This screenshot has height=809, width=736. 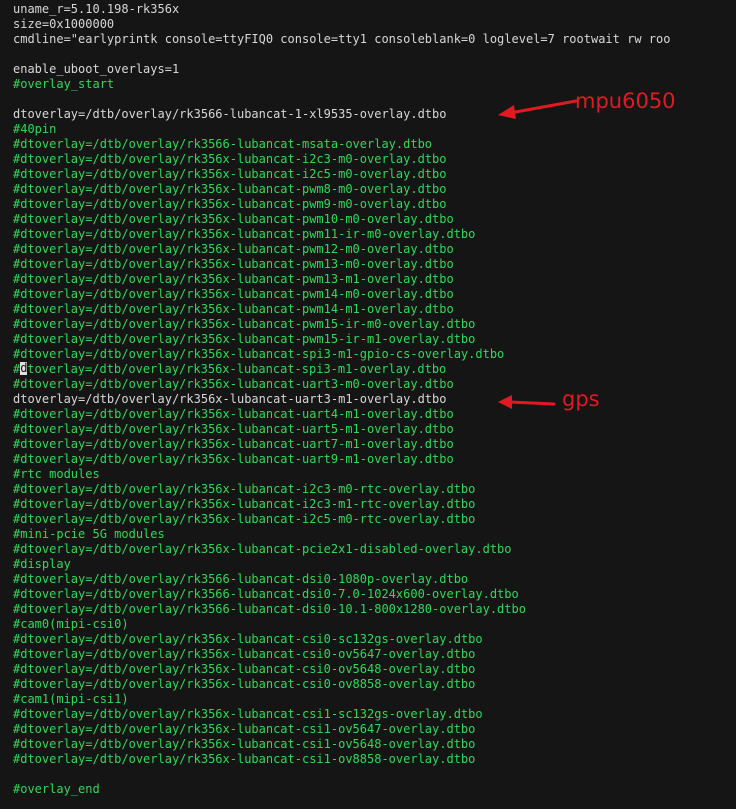 I want to click on text-cursor: d, so click(x=23, y=368).